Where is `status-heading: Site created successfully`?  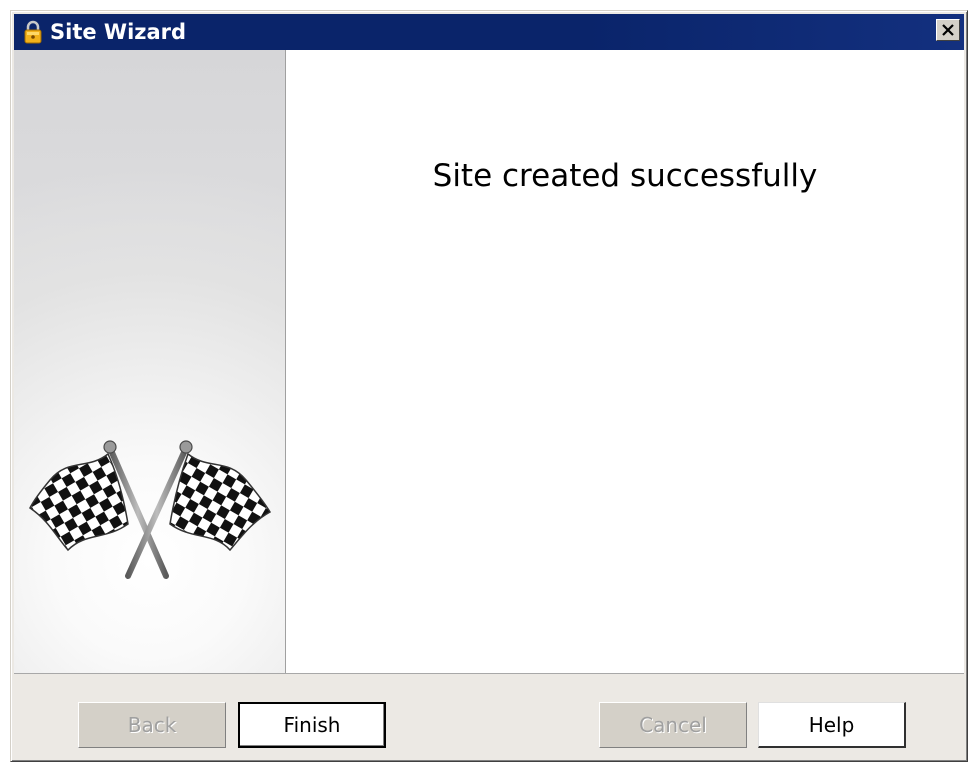 status-heading: Site created successfully is located at coordinates (625, 176).